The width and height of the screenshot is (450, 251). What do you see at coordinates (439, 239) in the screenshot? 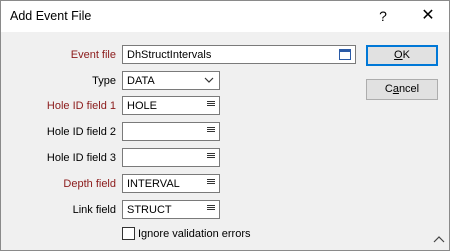
I see `chevron-up-icon` at bounding box center [439, 239].